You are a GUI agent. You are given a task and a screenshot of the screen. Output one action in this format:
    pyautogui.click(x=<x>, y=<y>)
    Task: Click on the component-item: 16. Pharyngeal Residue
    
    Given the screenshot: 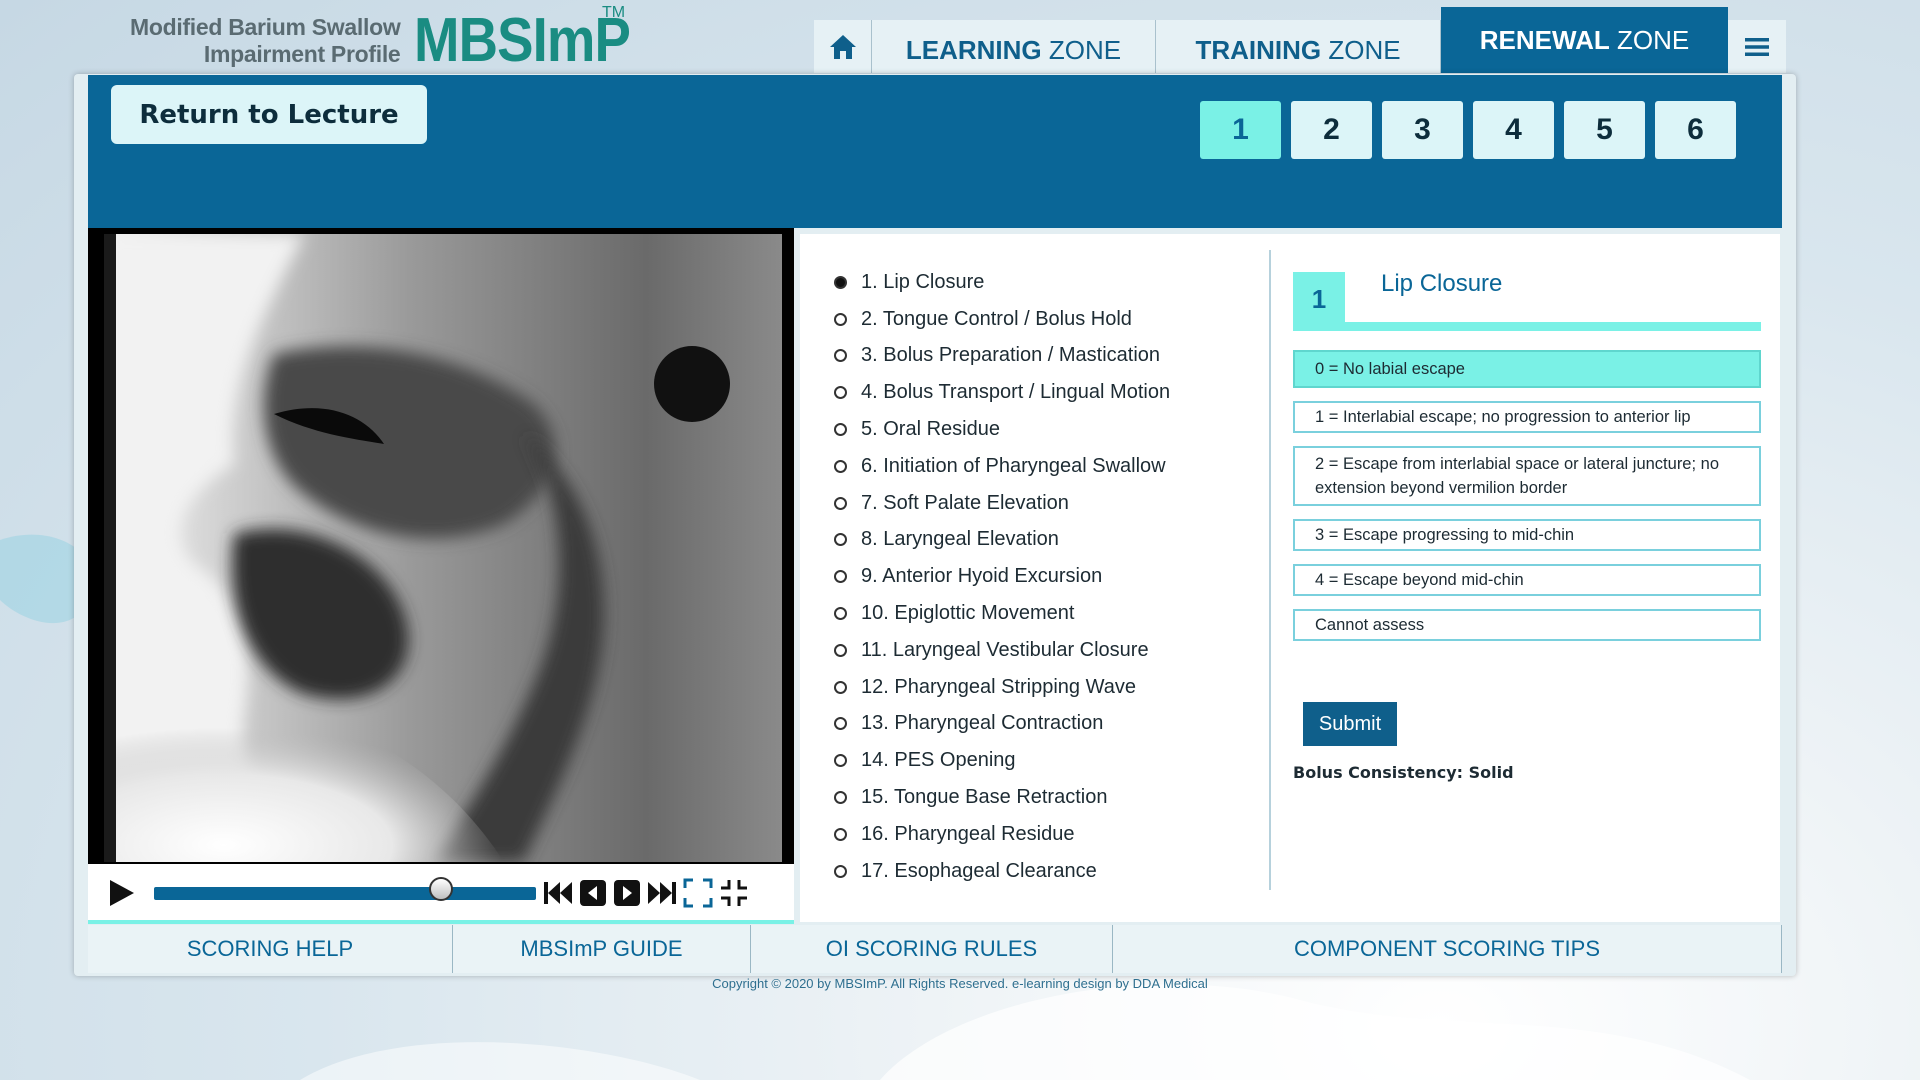 What is the action you would take?
    pyautogui.click(x=1002, y=834)
    